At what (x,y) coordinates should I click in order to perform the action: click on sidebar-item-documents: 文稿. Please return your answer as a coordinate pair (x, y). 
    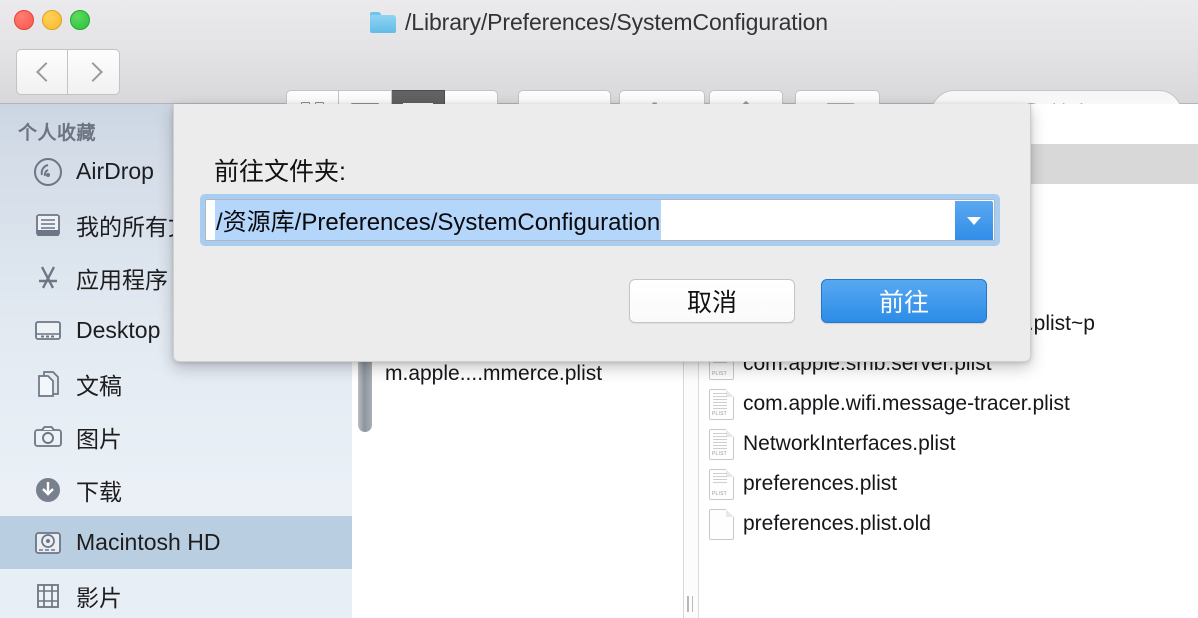
    Looking at the image, I should click on (176, 383).